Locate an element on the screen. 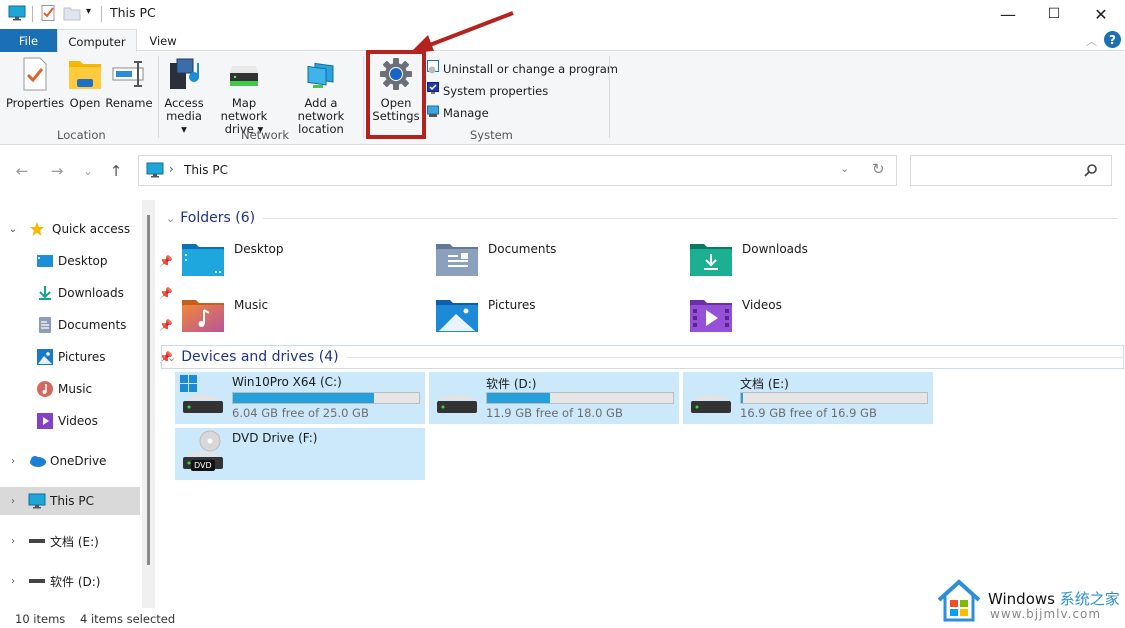  sidebar-label: 文档 (E:) is located at coordinates (74, 541).